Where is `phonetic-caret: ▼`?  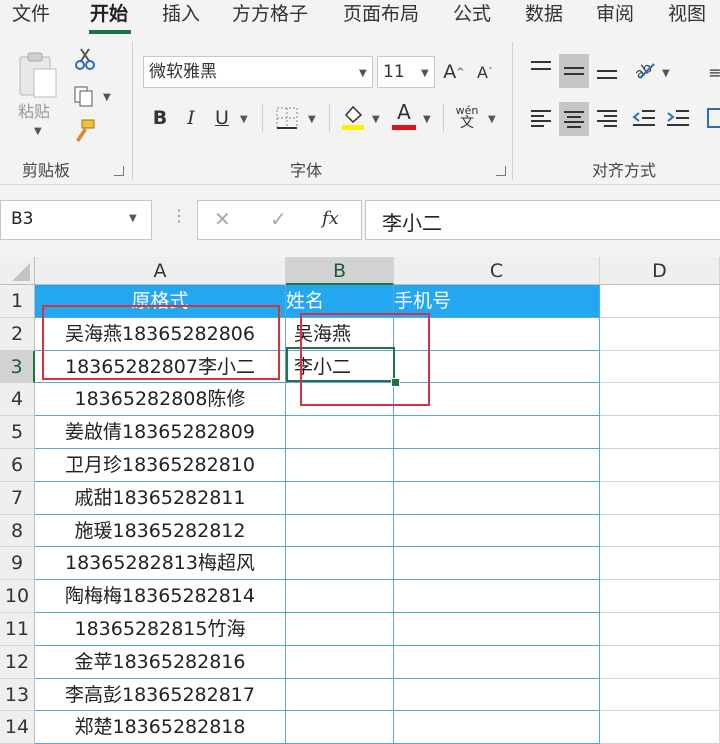 phonetic-caret: ▼ is located at coordinates (492, 119).